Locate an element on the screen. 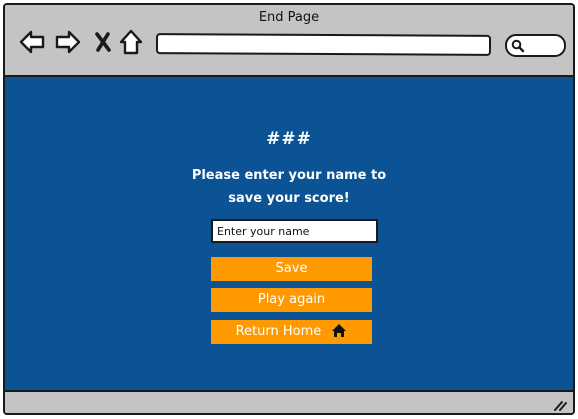  resize-grip-icon is located at coordinates (560, 405).